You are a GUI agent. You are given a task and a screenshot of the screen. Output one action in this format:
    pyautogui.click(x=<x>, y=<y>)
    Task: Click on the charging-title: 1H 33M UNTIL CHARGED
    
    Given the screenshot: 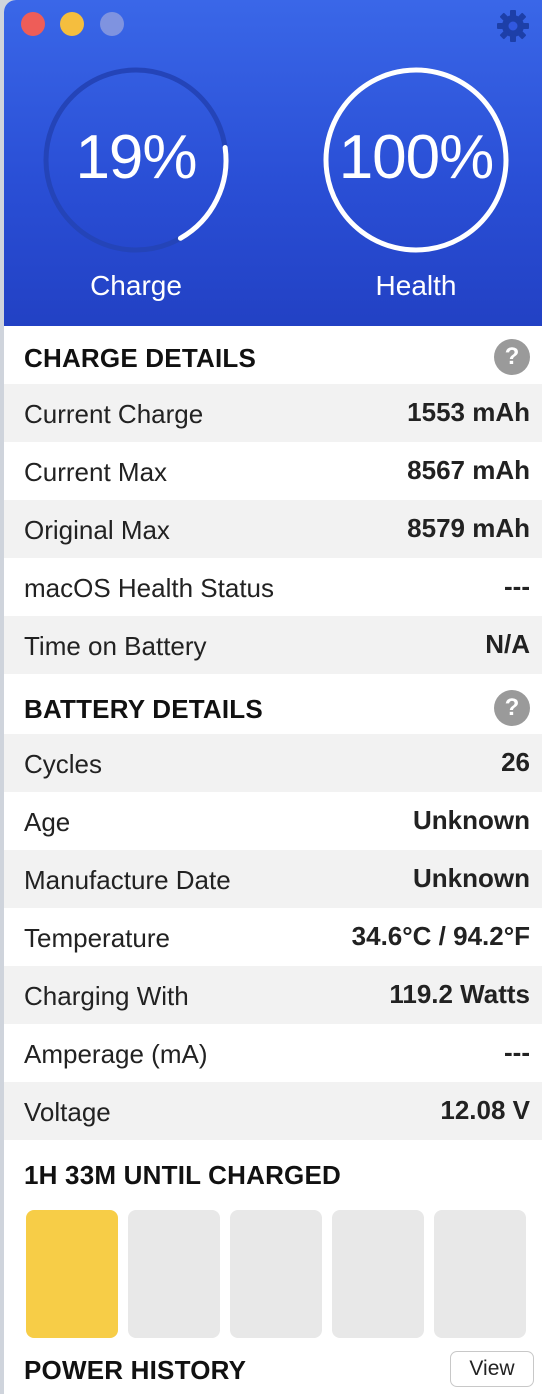 What is the action you would take?
    pyautogui.click(x=183, y=1175)
    